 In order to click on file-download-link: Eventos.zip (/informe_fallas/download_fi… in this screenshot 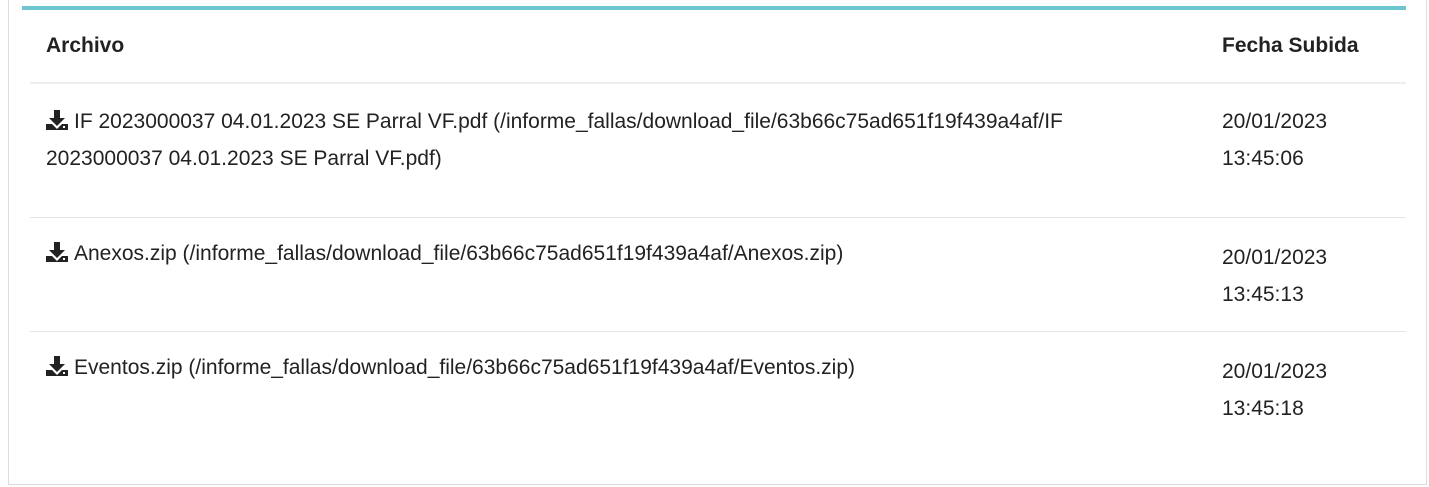, I will do `click(451, 367)`.